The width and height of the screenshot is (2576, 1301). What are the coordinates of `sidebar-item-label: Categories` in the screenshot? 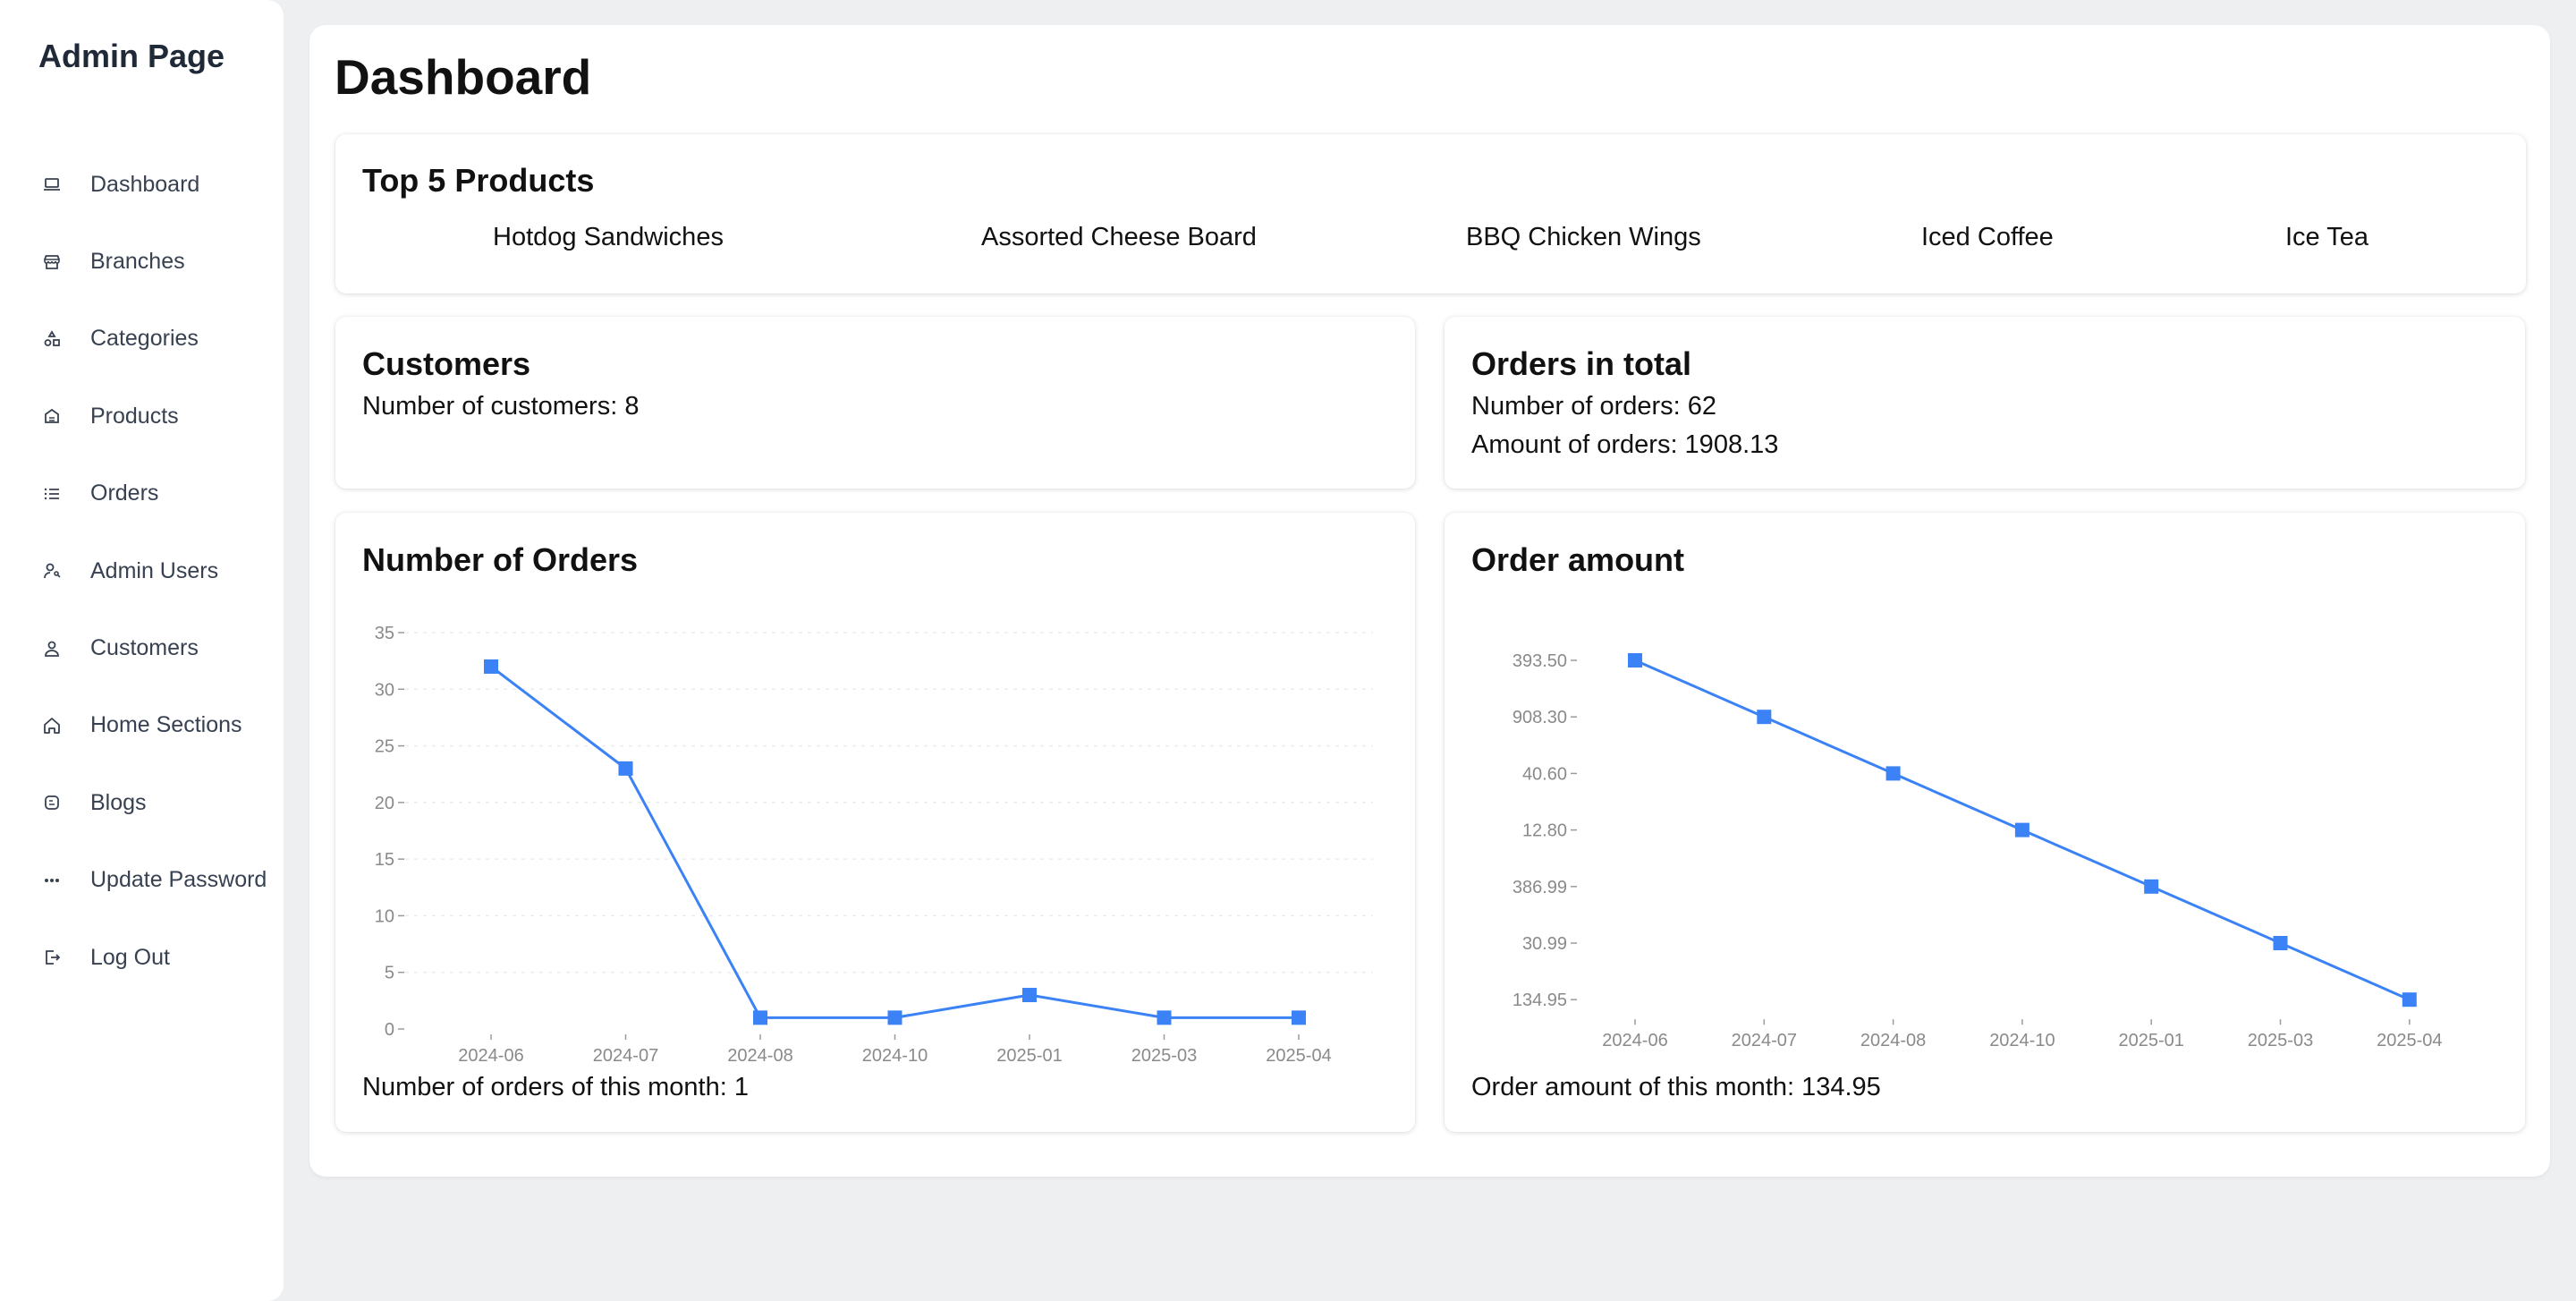 It's located at (144, 339).